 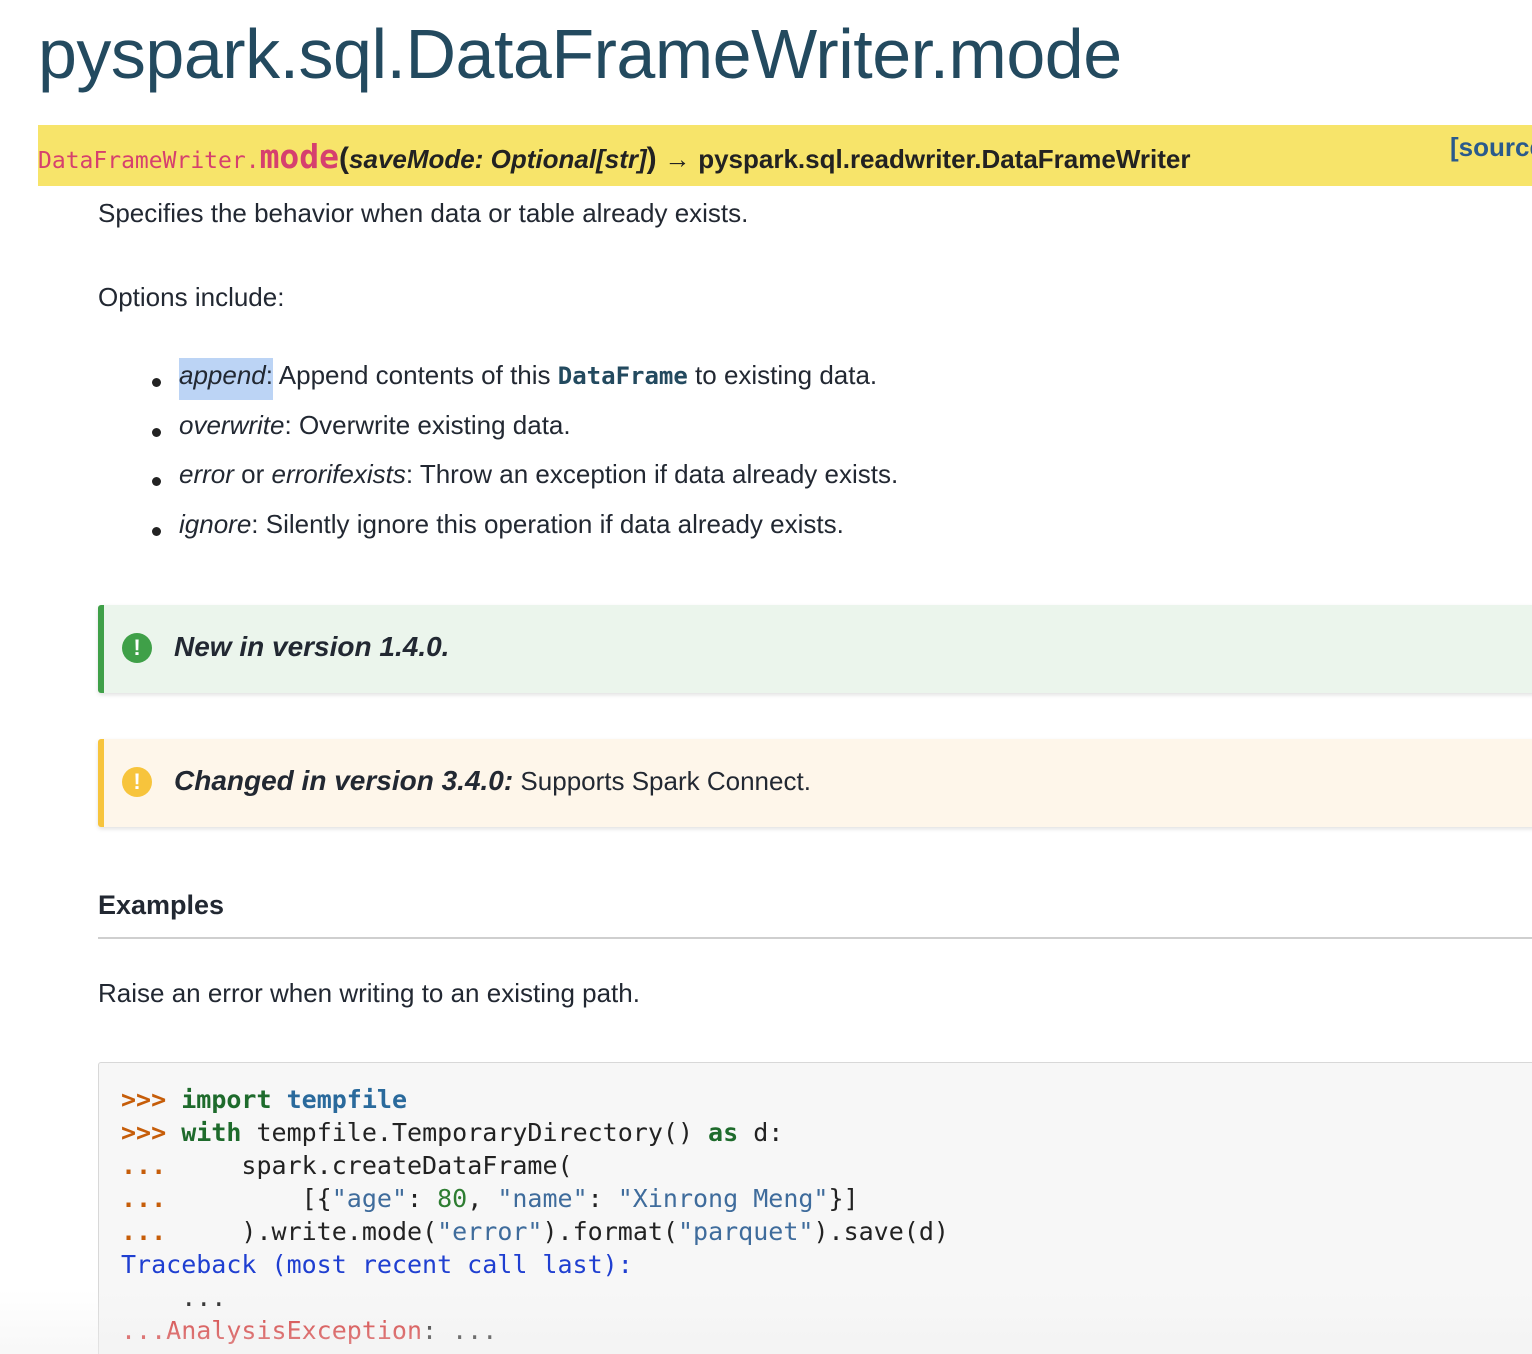 I want to click on examples-heading: Examples, so click(x=161, y=905).